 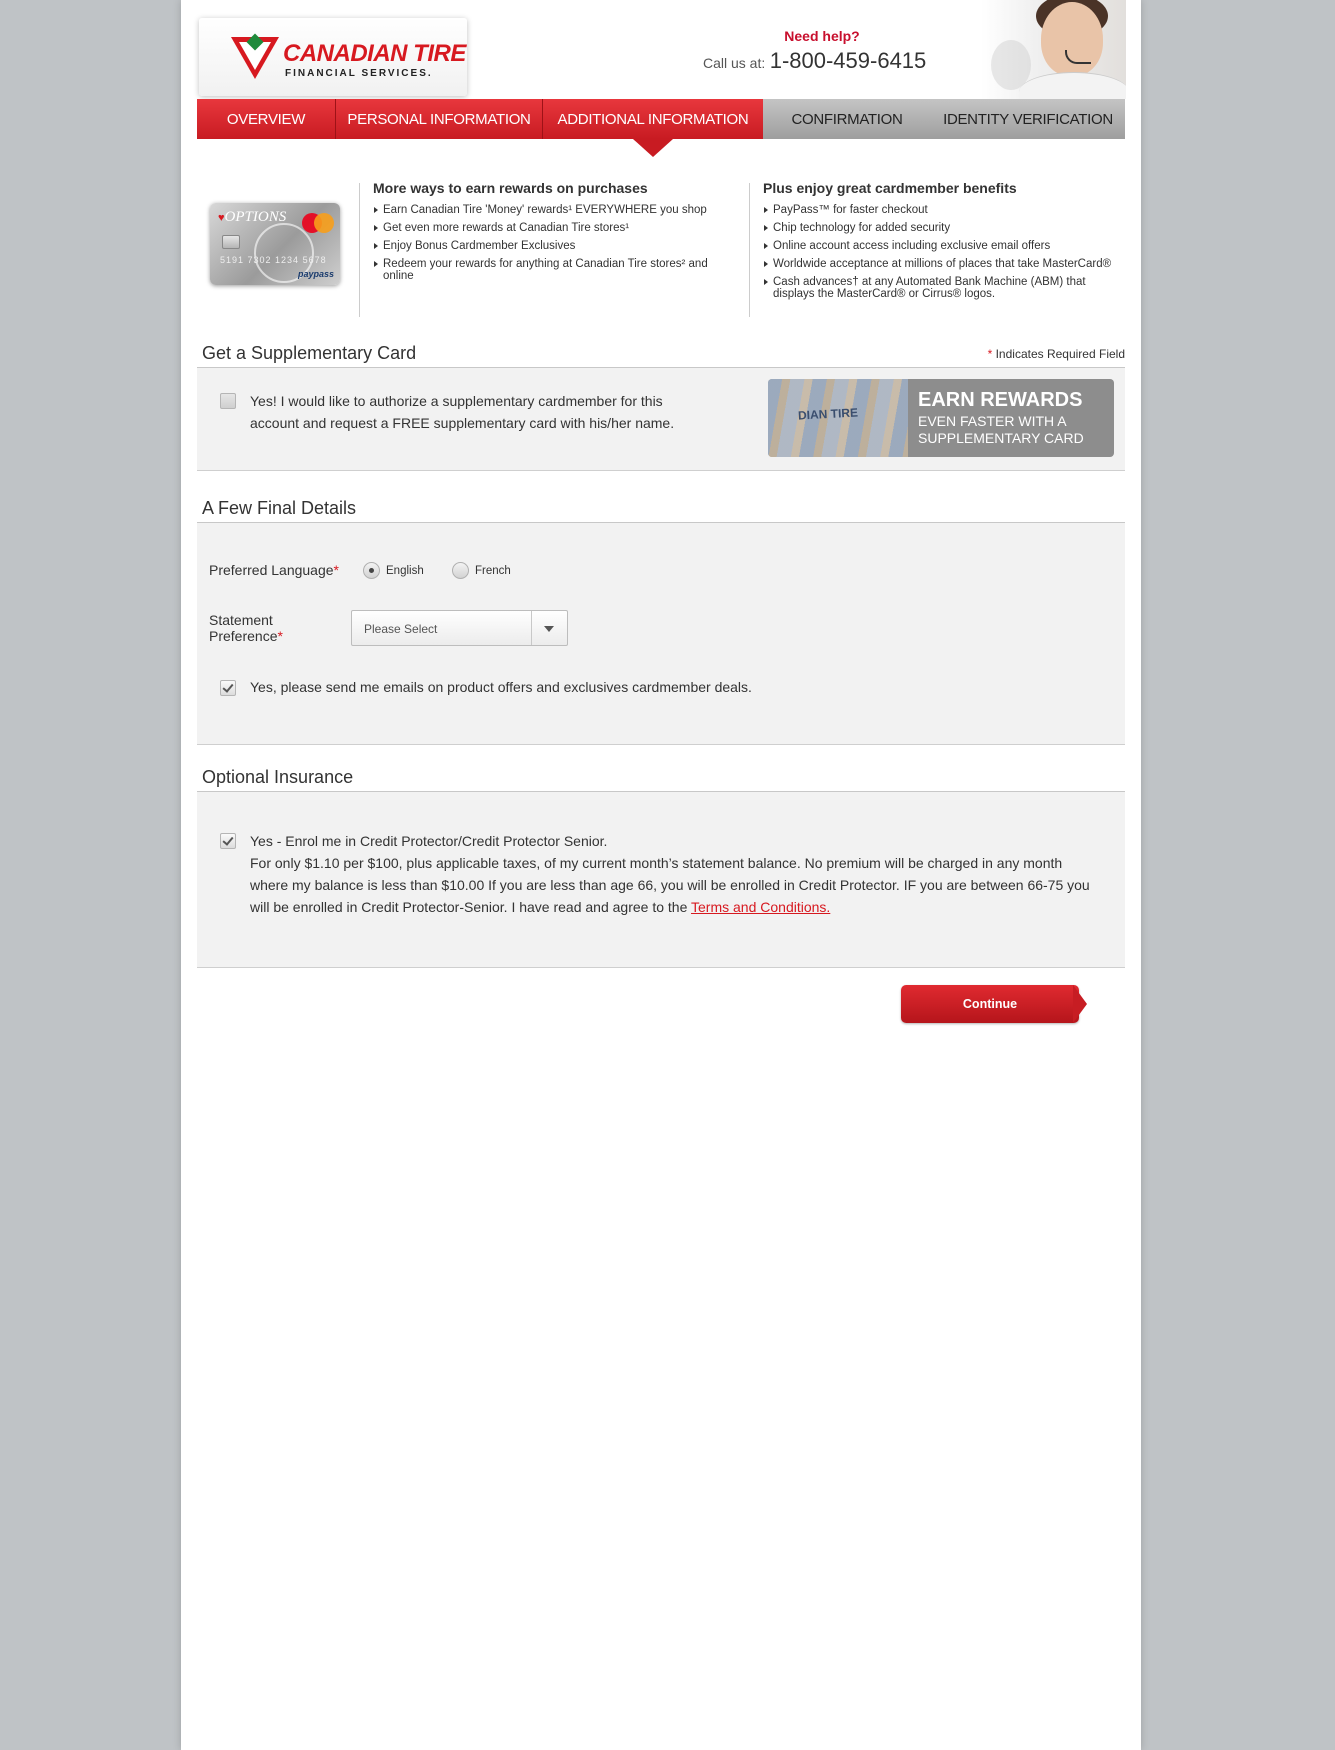 What do you see at coordinates (459, 628) in the screenshot?
I see `statement-preference-select: Please Select` at bounding box center [459, 628].